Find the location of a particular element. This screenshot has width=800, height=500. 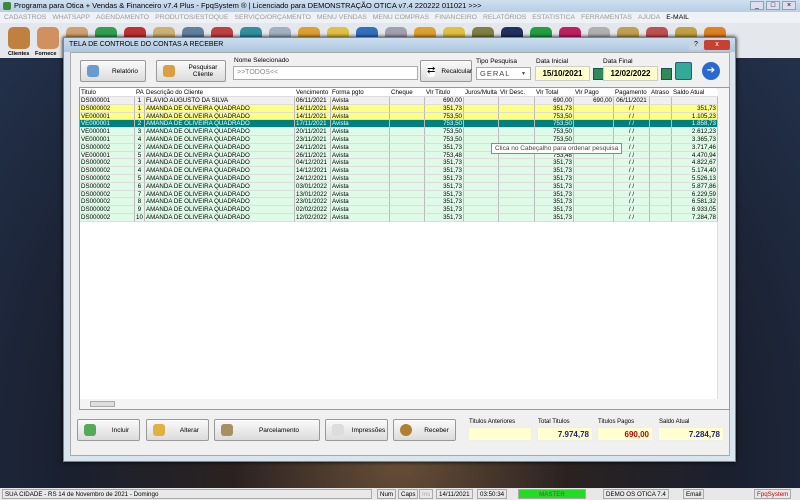

minimize-button: _ is located at coordinates (757, 5).